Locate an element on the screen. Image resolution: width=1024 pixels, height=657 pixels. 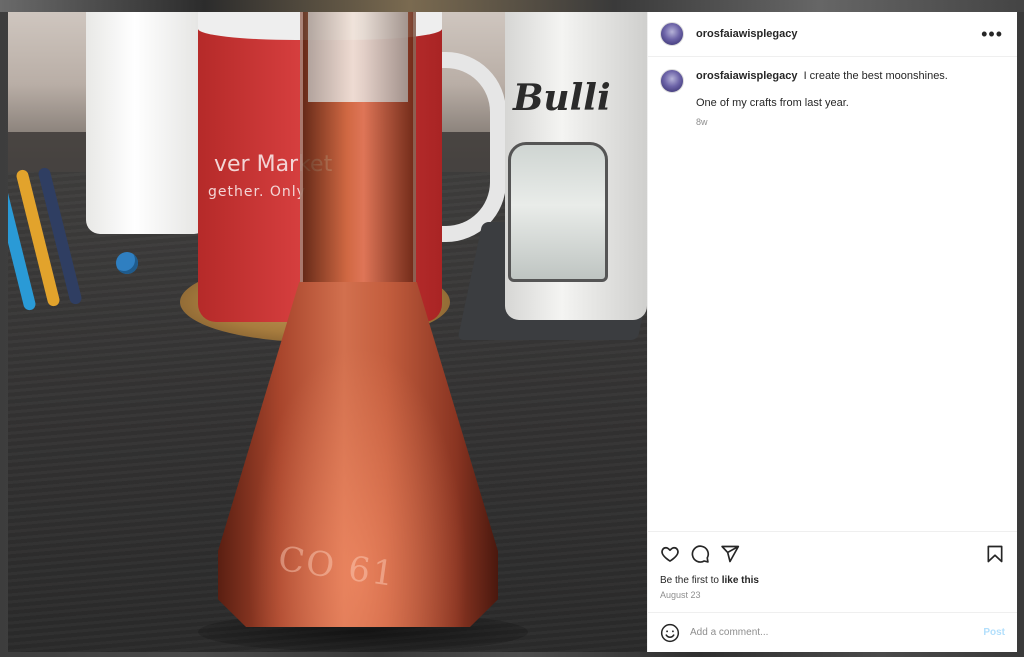
photo-bulli-text: Bulli is located at coordinates (562, 98).